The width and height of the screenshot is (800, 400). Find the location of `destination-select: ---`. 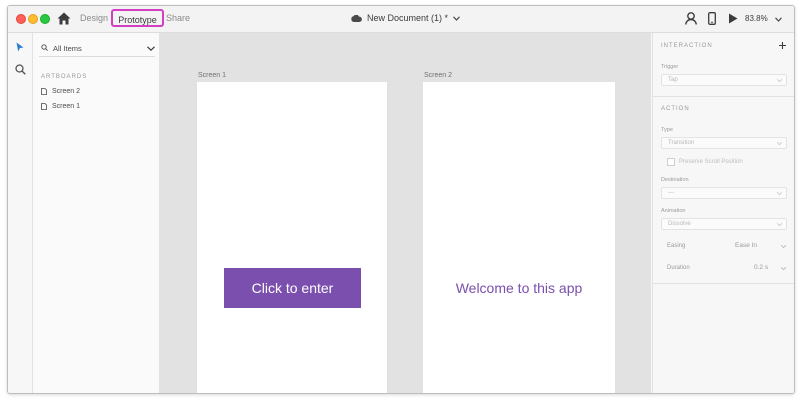

destination-select: --- is located at coordinates (724, 193).